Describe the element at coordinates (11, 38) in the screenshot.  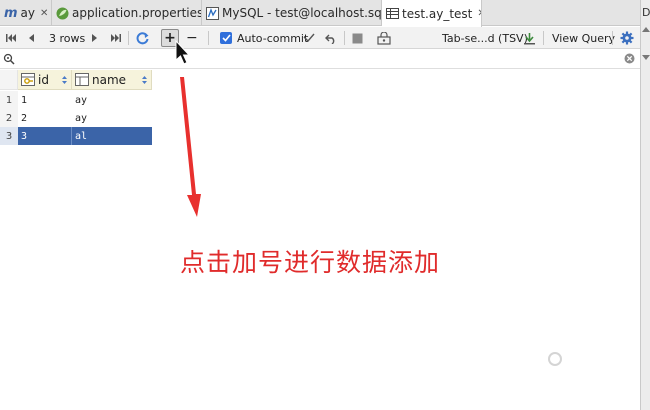
I see `first-page-icon` at that location.